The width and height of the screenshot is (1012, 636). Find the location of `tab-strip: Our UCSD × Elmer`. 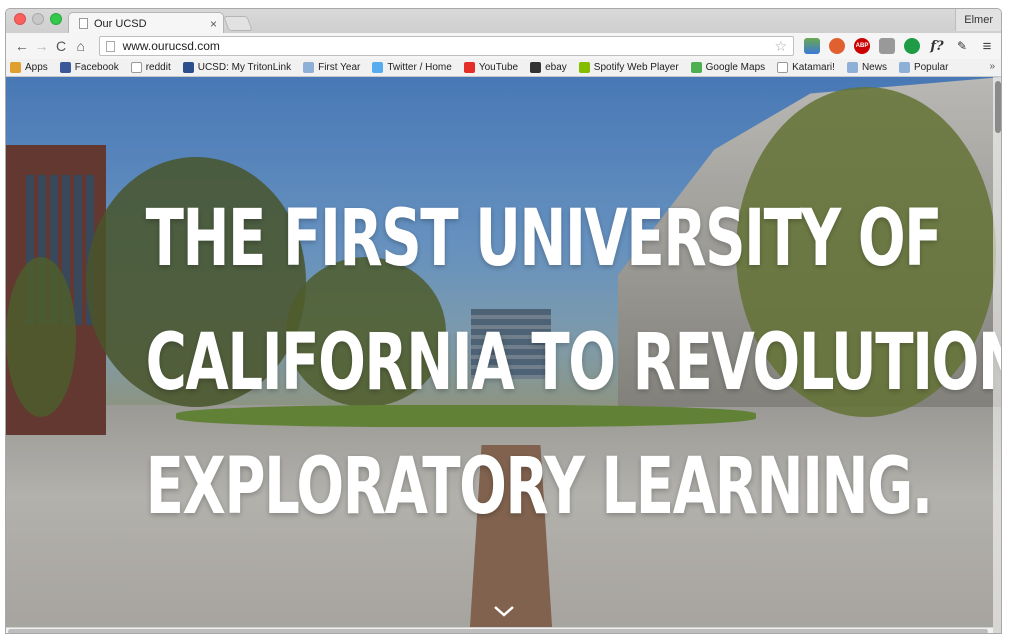

tab-strip: Our UCSD × Elmer is located at coordinates (503, 21).